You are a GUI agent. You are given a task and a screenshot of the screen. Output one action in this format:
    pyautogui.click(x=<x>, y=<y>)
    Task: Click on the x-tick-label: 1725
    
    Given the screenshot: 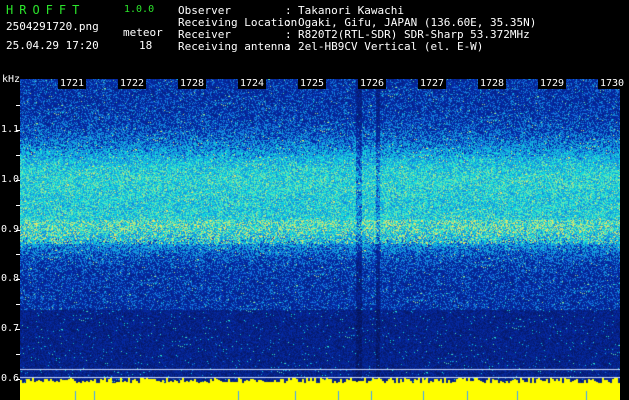 What is the action you would take?
    pyautogui.click(x=312, y=83)
    